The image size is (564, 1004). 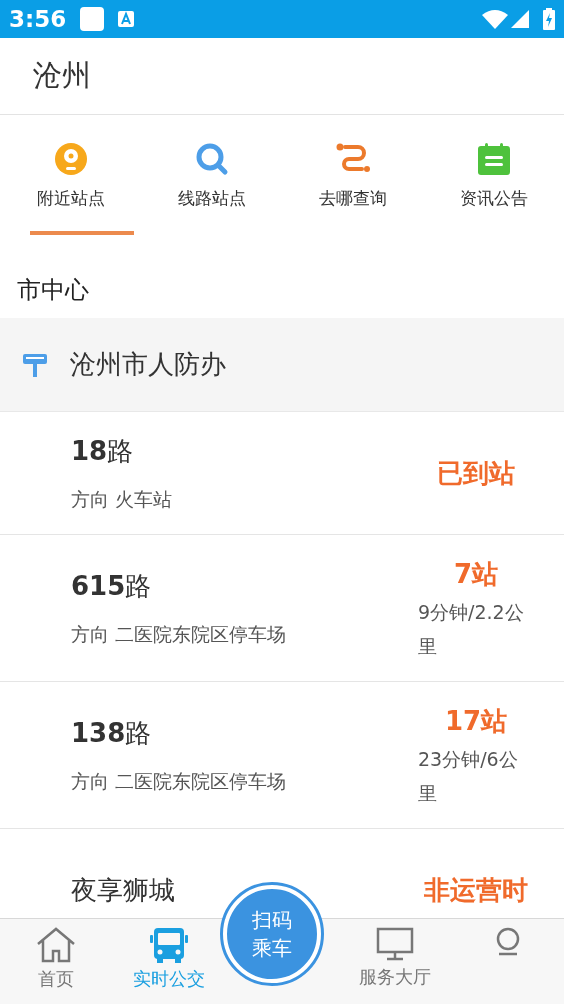 What do you see at coordinates (493, 159) in the screenshot?
I see `calendar-icon` at bounding box center [493, 159].